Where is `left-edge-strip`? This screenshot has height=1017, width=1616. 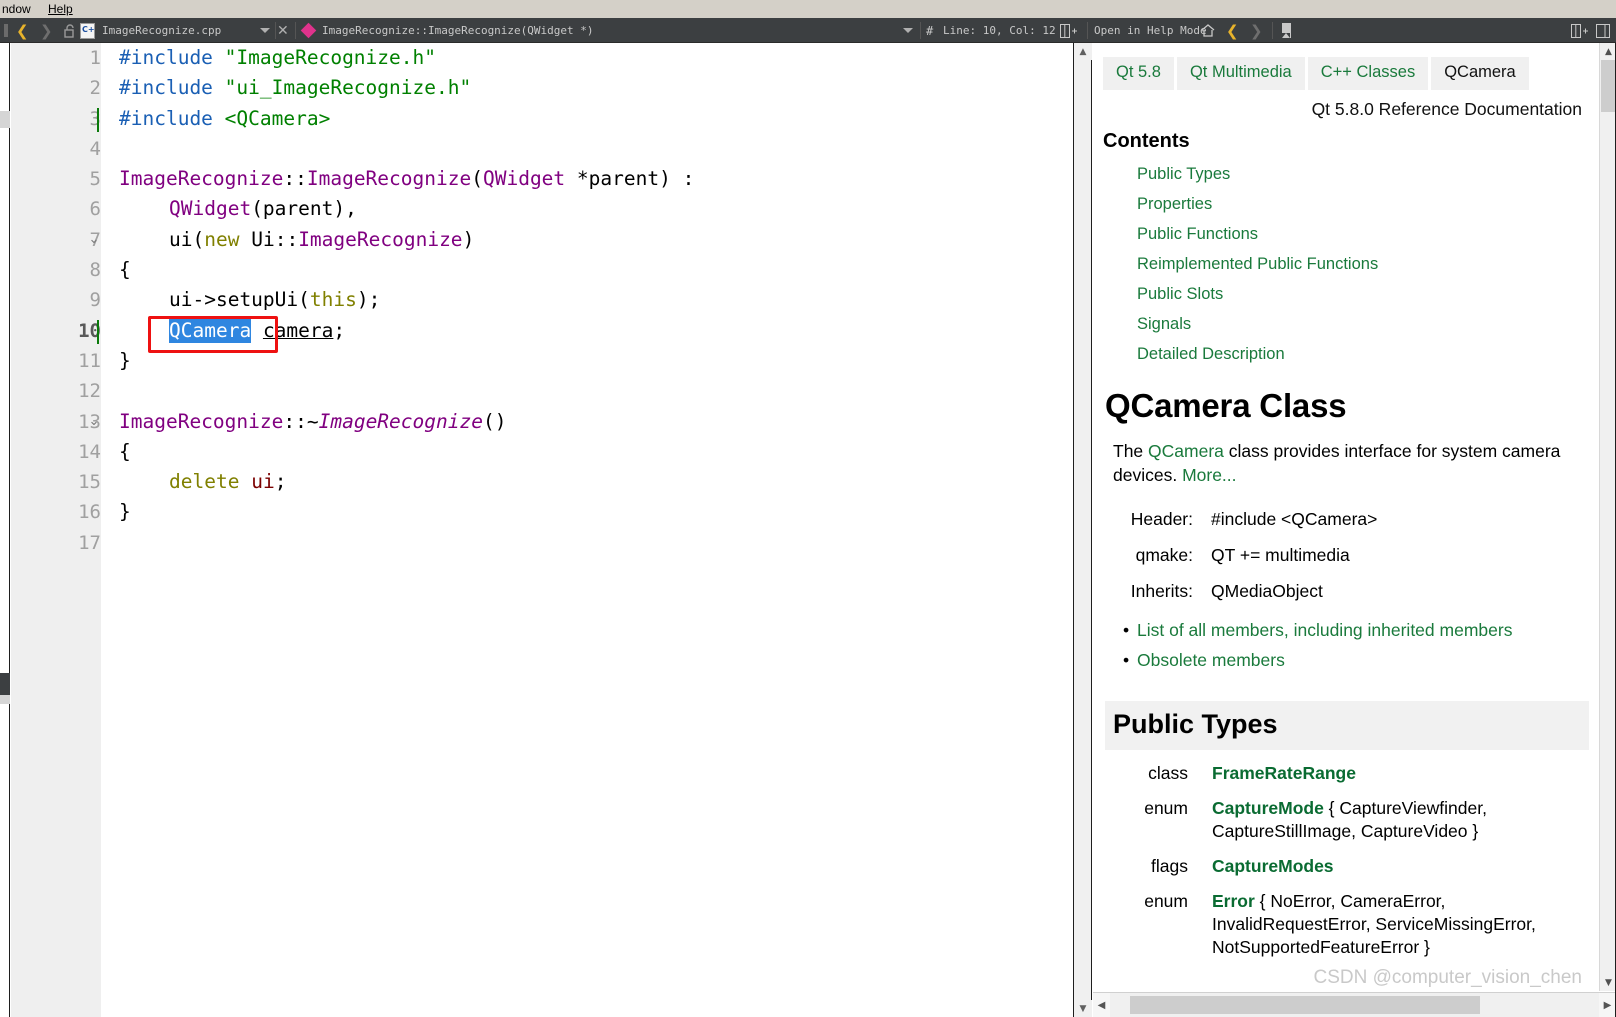
left-edge-strip is located at coordinates (5, 530).